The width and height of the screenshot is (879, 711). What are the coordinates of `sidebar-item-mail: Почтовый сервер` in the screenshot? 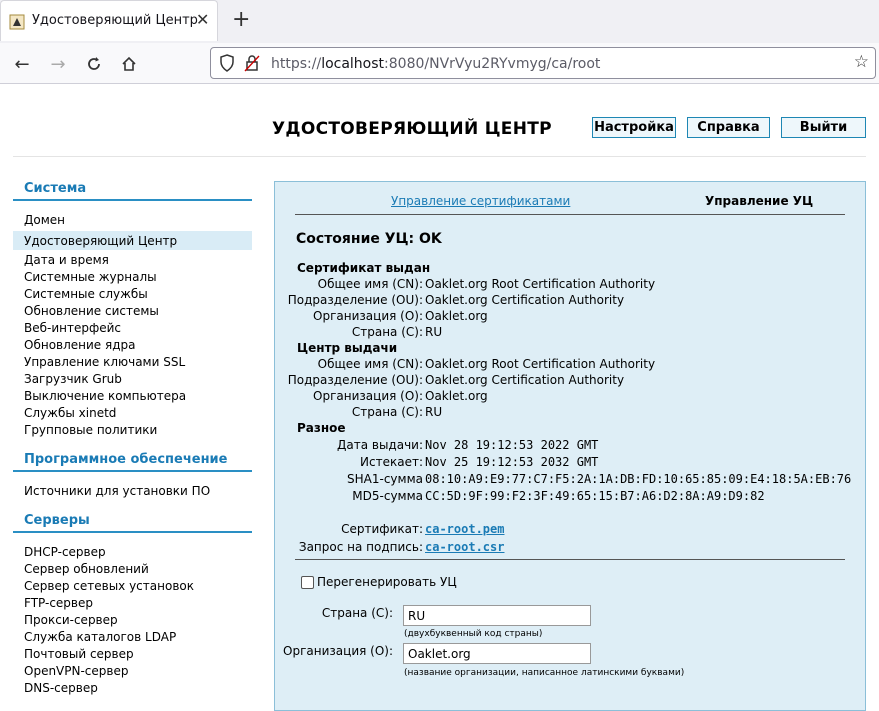 It's located at (79, 654).